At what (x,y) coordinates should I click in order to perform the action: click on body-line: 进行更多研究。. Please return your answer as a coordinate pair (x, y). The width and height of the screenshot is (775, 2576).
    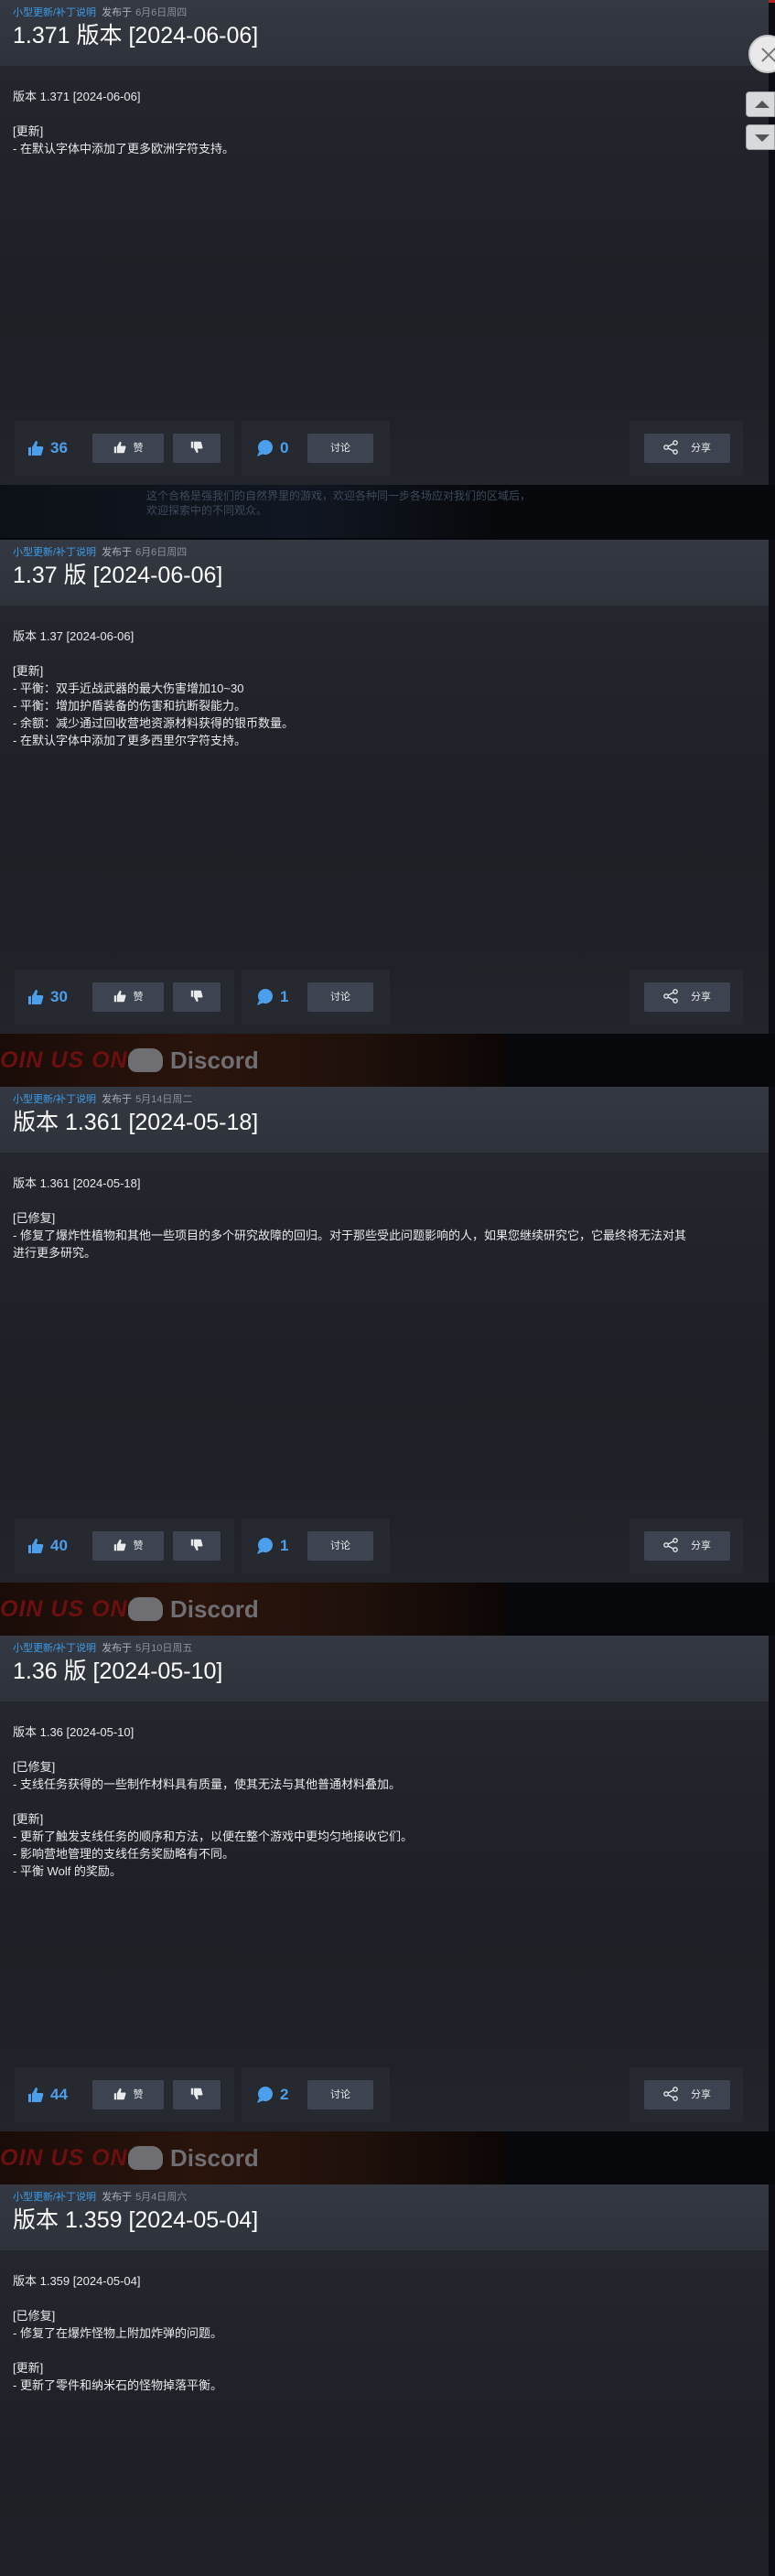
    Looking at the image, I should click on (55, 1253).